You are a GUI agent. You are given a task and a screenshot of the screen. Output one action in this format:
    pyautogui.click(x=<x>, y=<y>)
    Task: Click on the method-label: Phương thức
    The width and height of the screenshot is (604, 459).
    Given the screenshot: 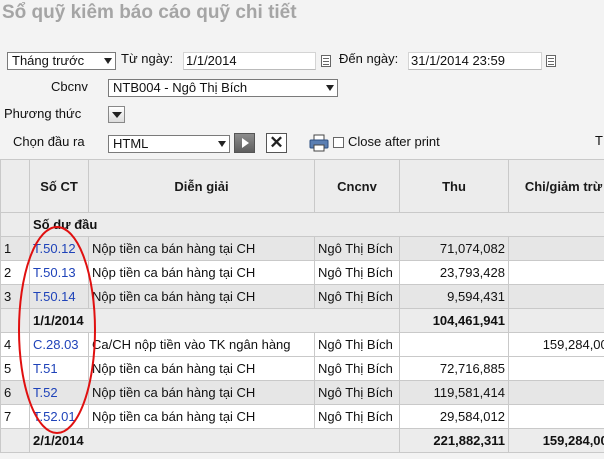 What is the action you would take?
    pyautogui.click(x=43, y=113)
    